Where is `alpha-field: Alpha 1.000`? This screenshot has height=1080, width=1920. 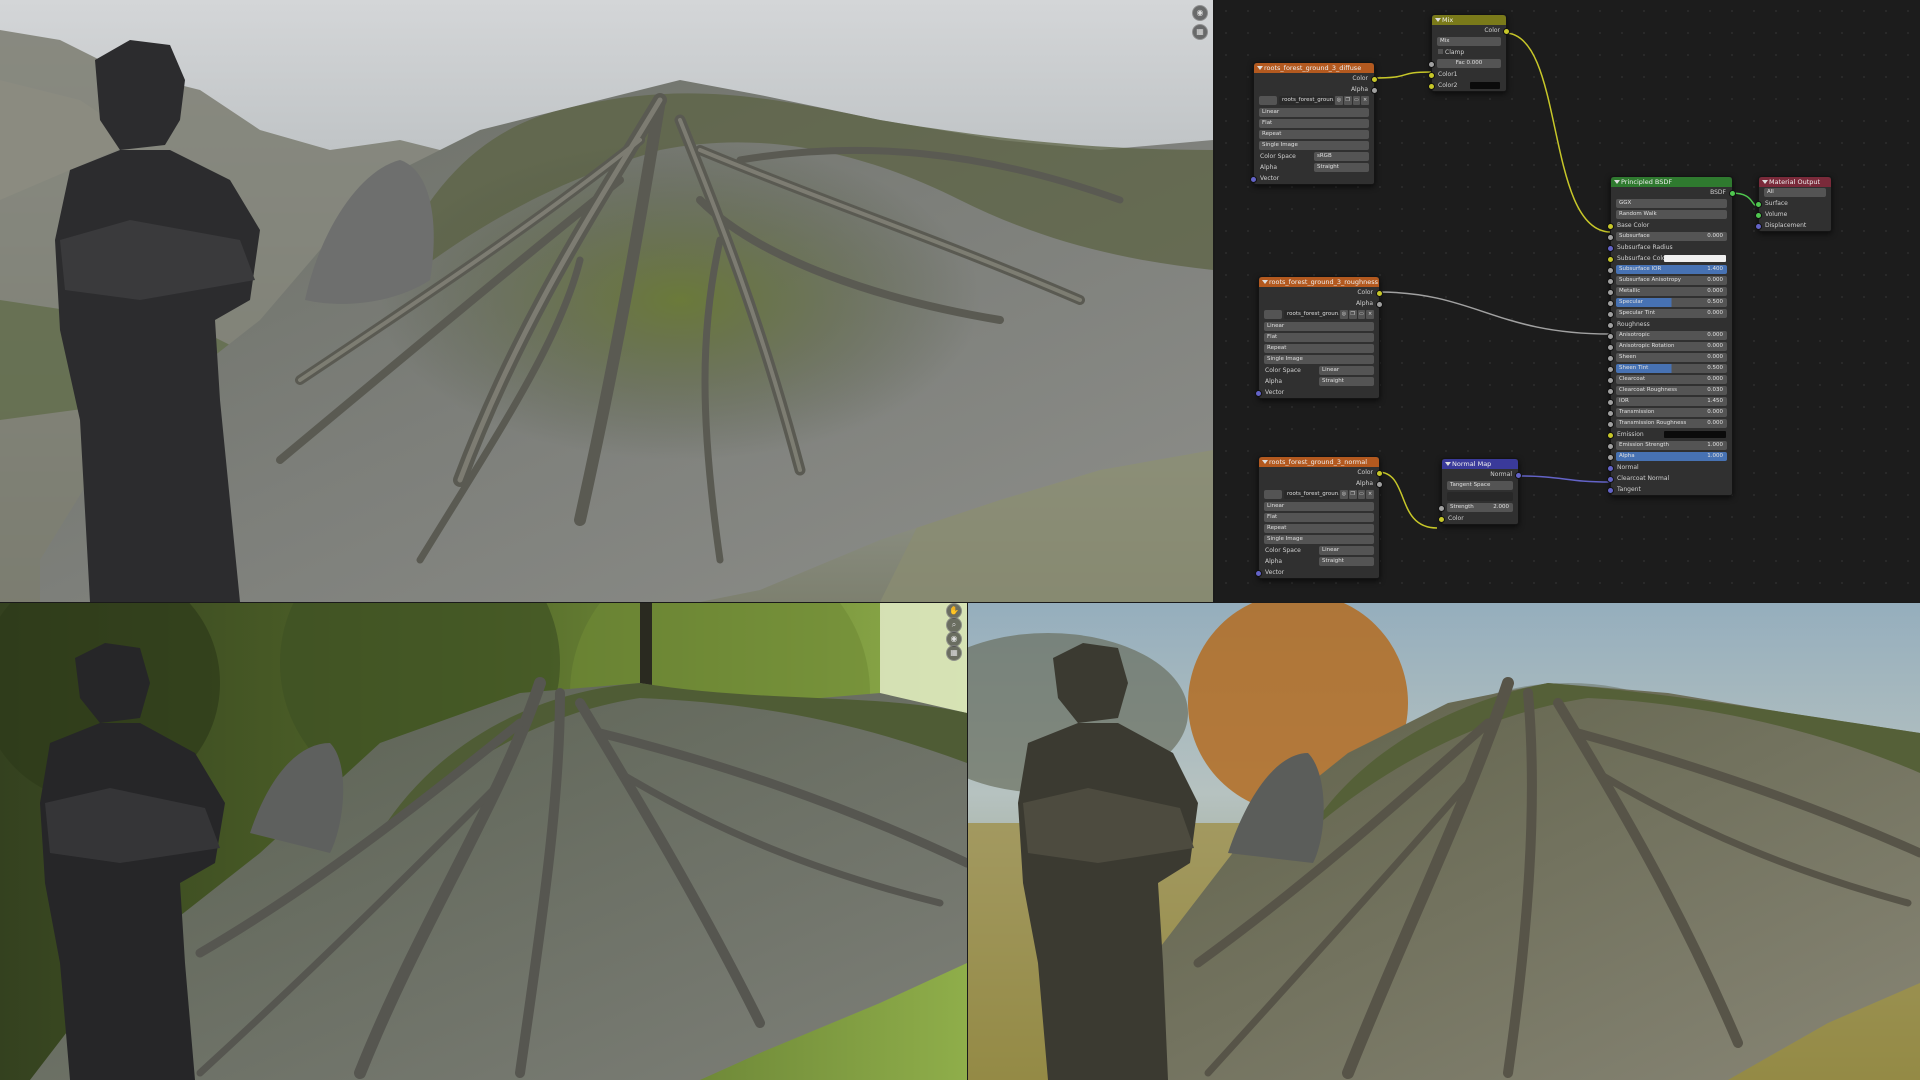
alpha-field: Alpha 1.000 is located at coordinates (1671, 456).